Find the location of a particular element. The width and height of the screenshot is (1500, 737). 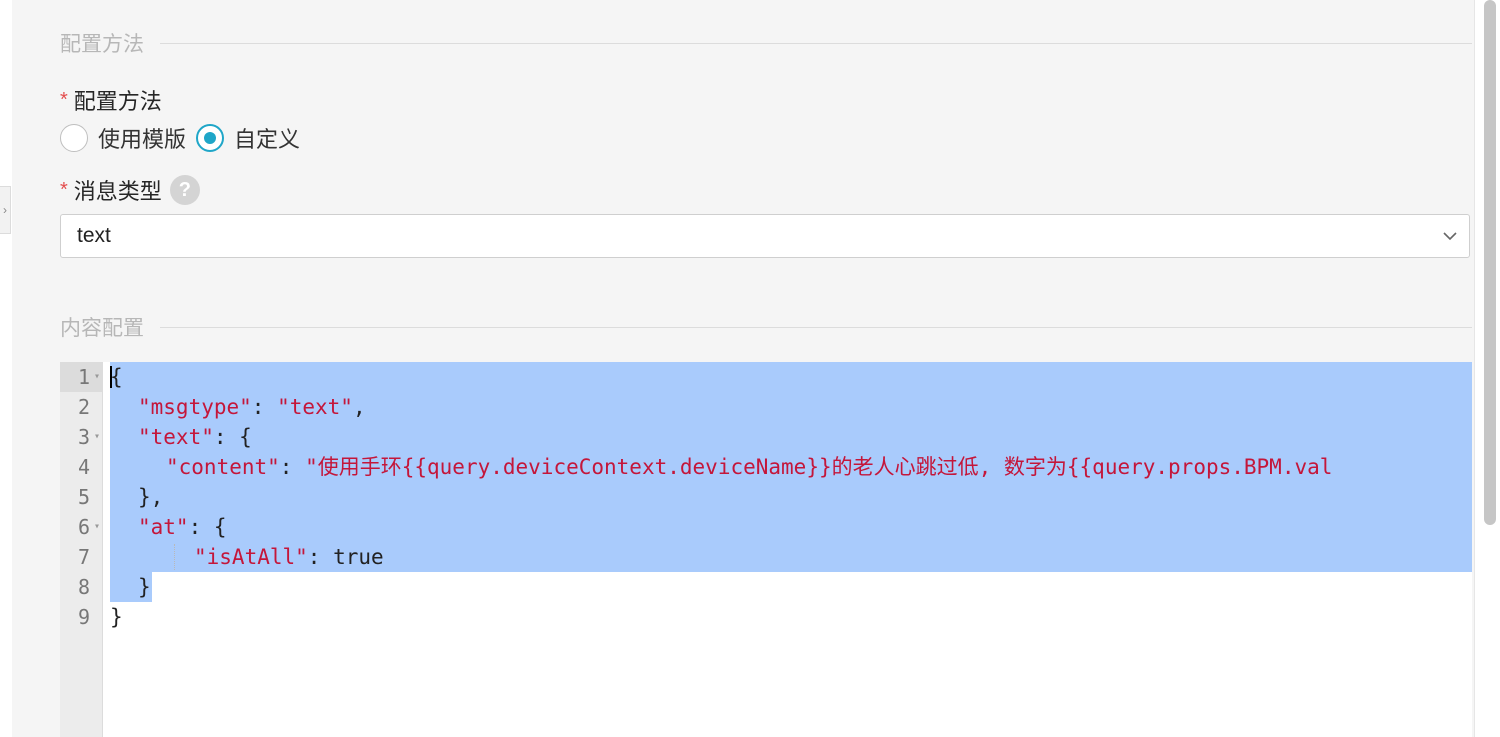

scrollbar-thumb is located at coordinates (1490, 262).